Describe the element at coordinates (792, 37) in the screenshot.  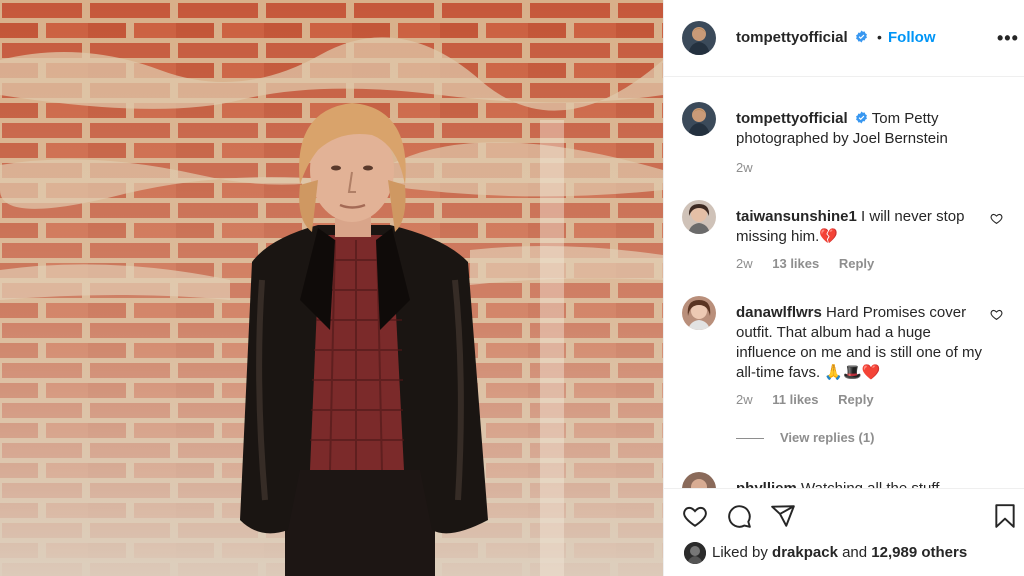
I see `author-username: tompettyofficial` at that location.